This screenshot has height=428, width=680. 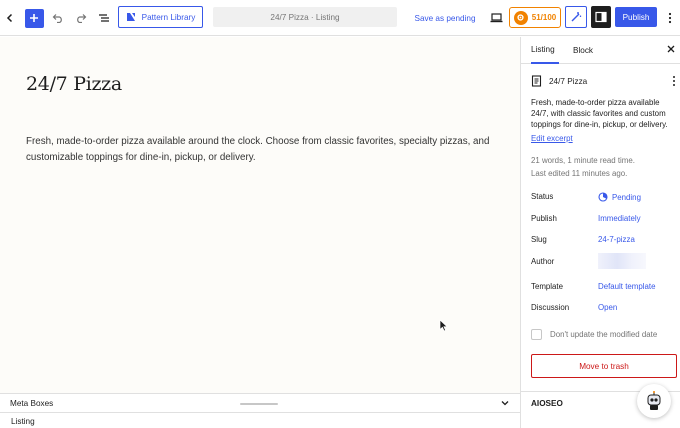 I want to click on slug-row: Slug 24-7-pizza, so click(x=603, y=240).